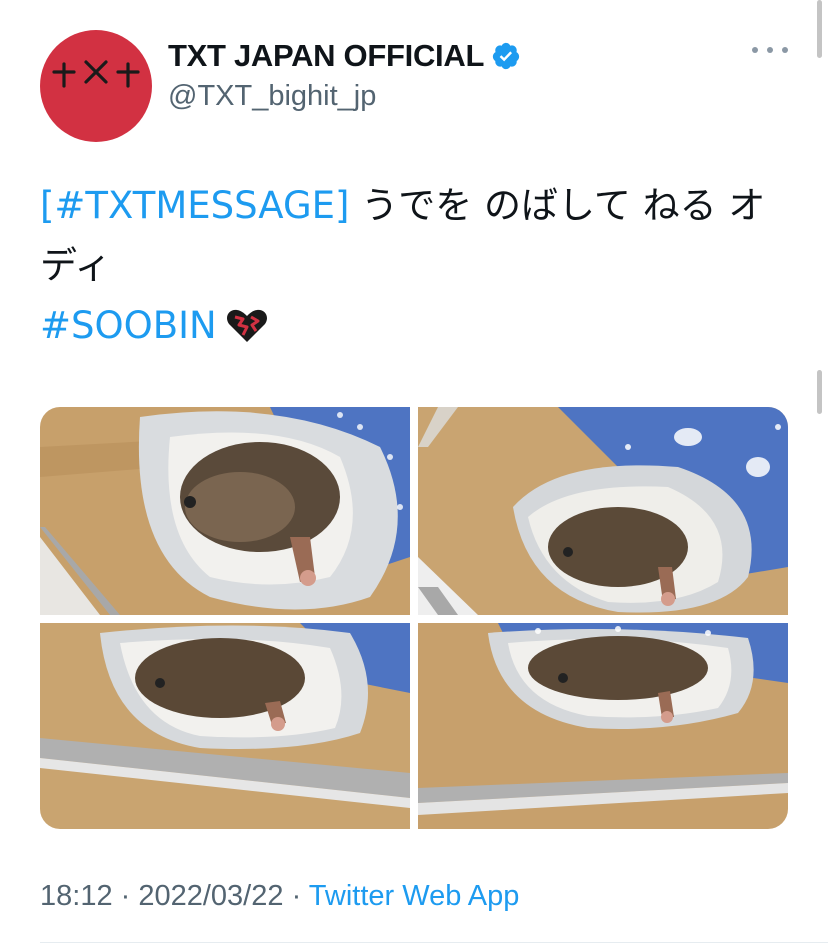 The height and width of the screenshot is (947, 828). What do you see at coordinates (246, 325) in the screenshot?
I see `broken-heart-emoji-icon` at bounding box center [246, 325].